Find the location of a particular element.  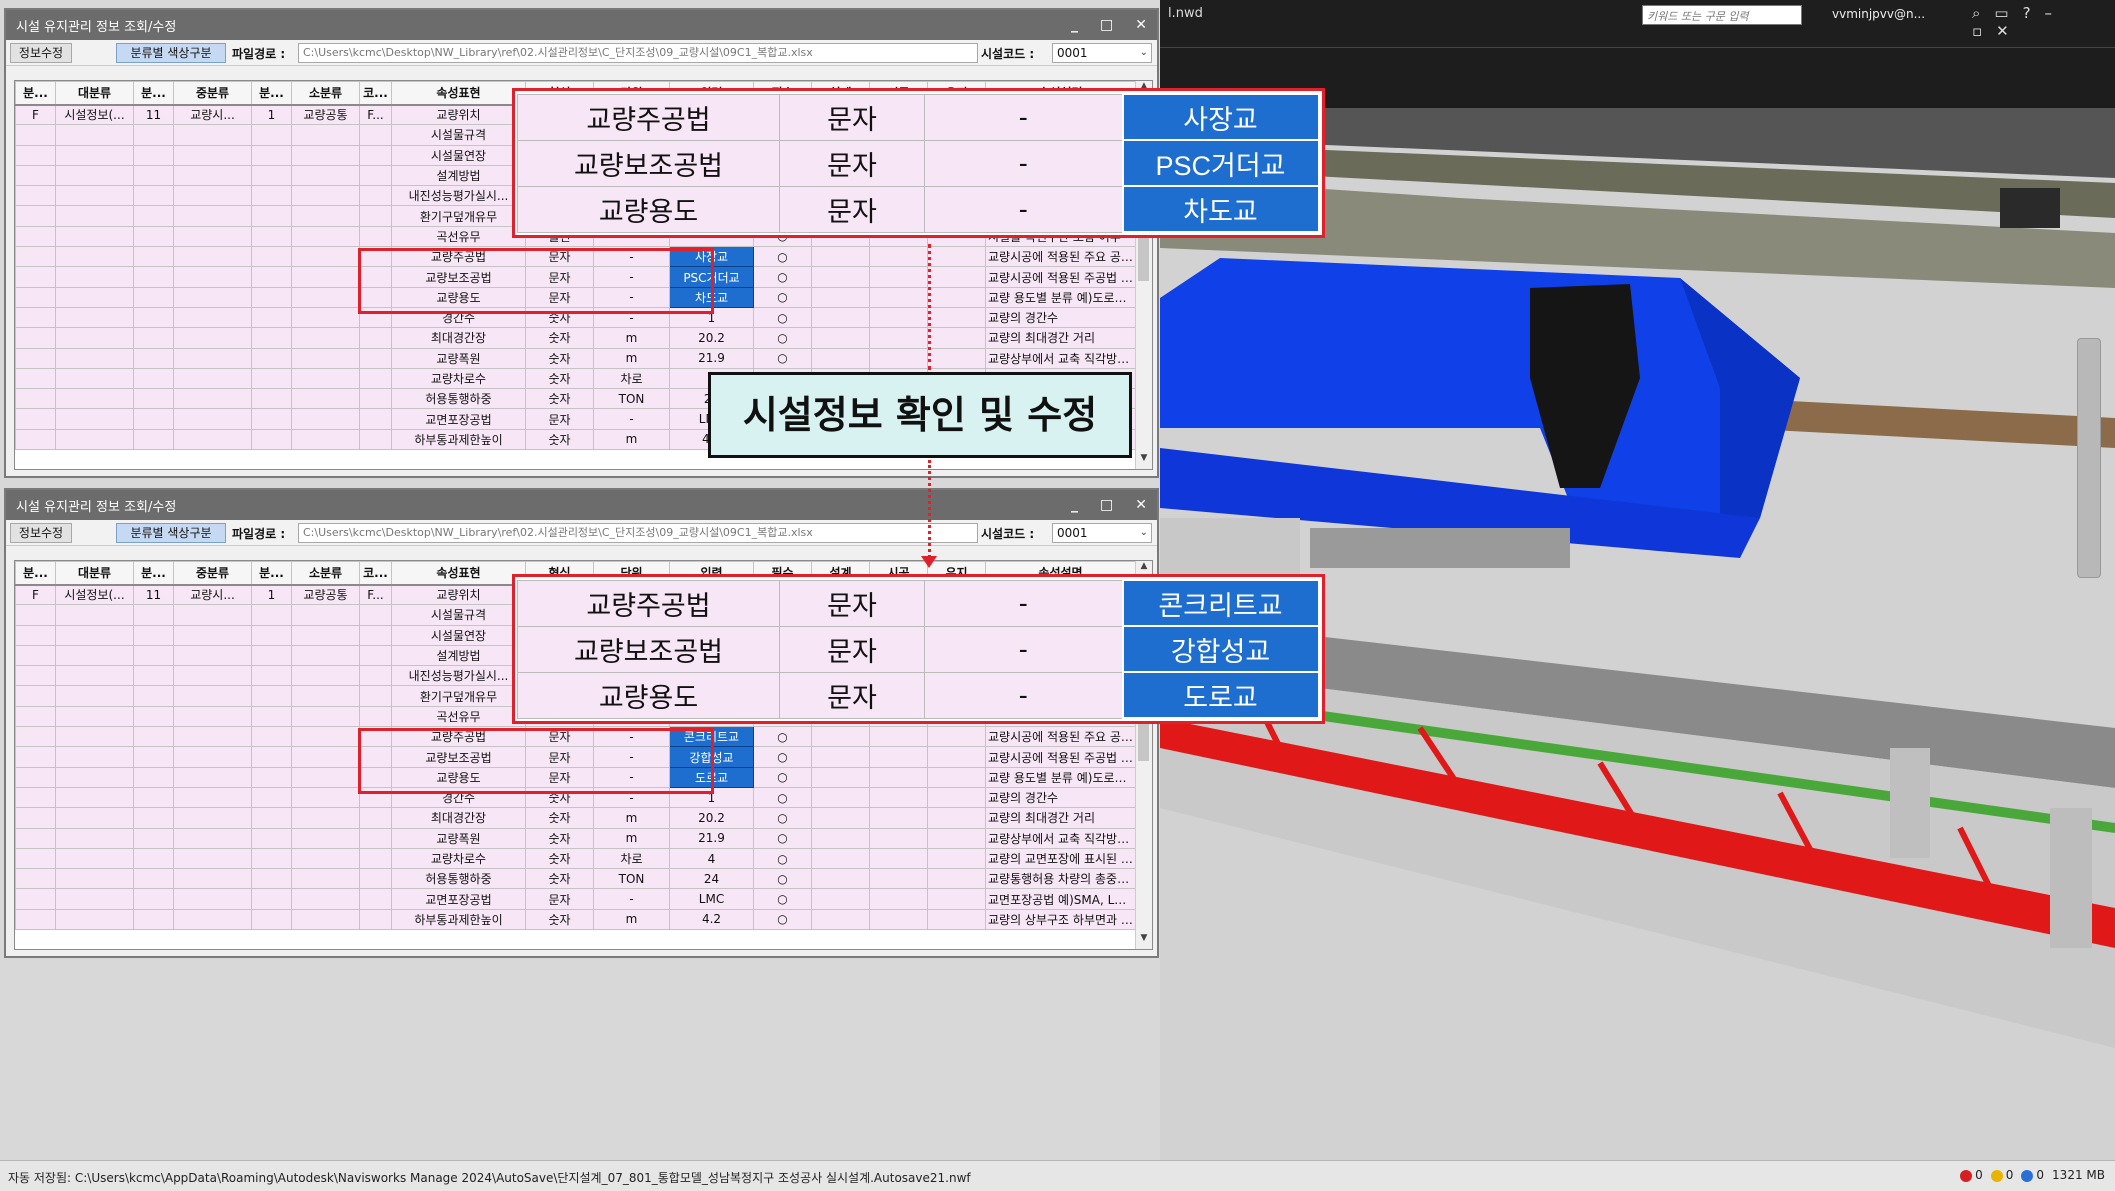

callout-value: 사장교 is located at coordinates (1220, 117).